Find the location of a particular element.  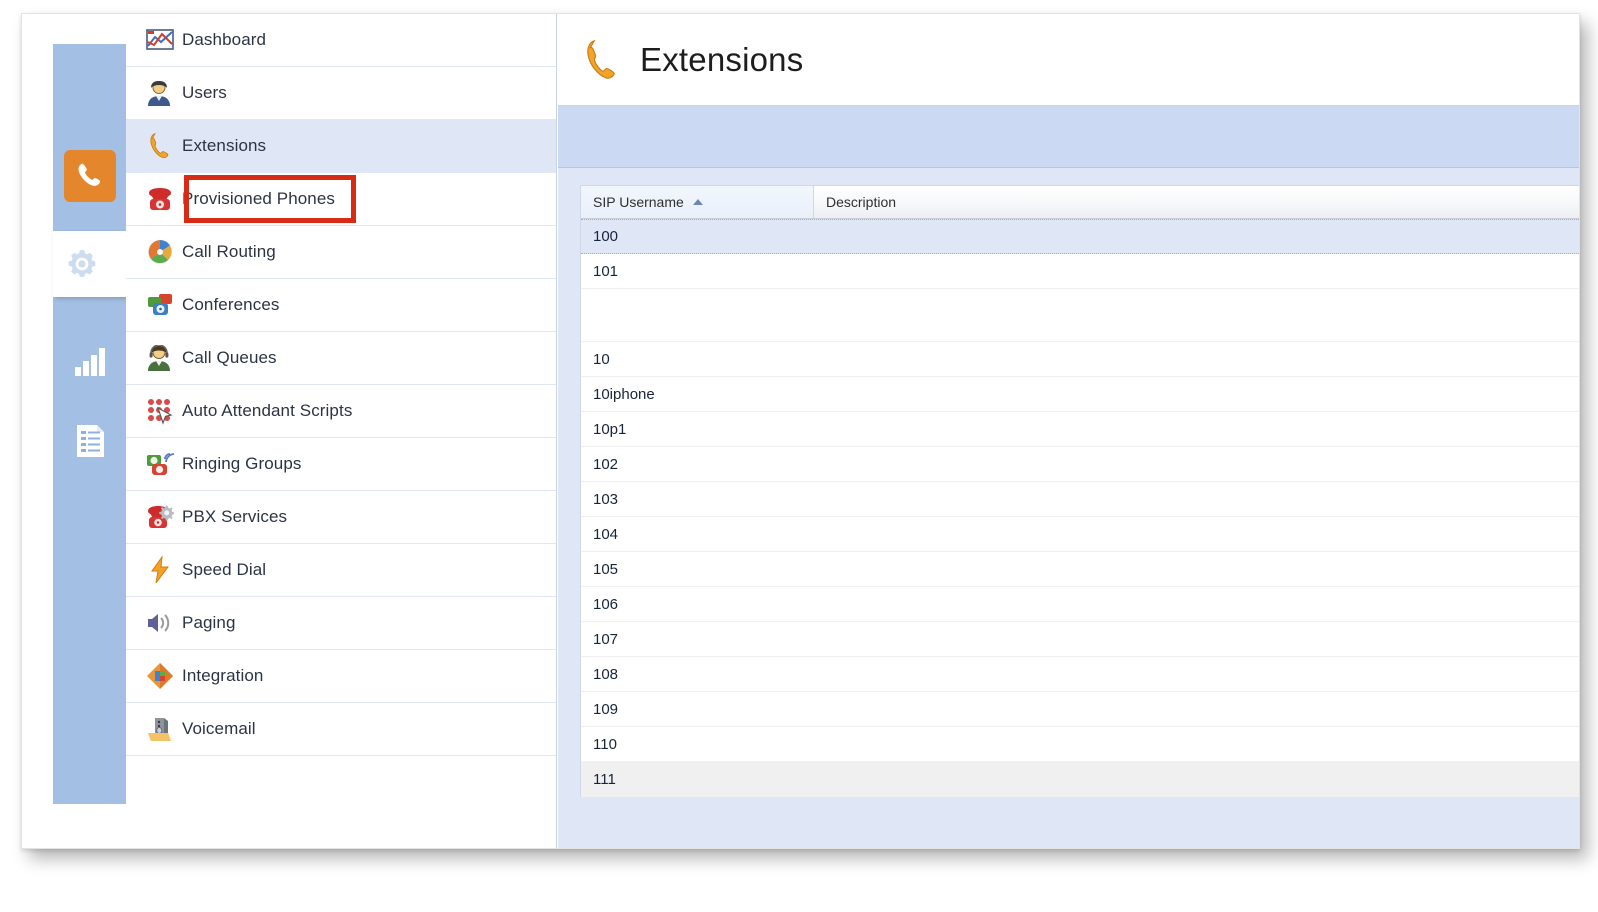

red-desk-phone-icon is located at coordinates (160, 199).